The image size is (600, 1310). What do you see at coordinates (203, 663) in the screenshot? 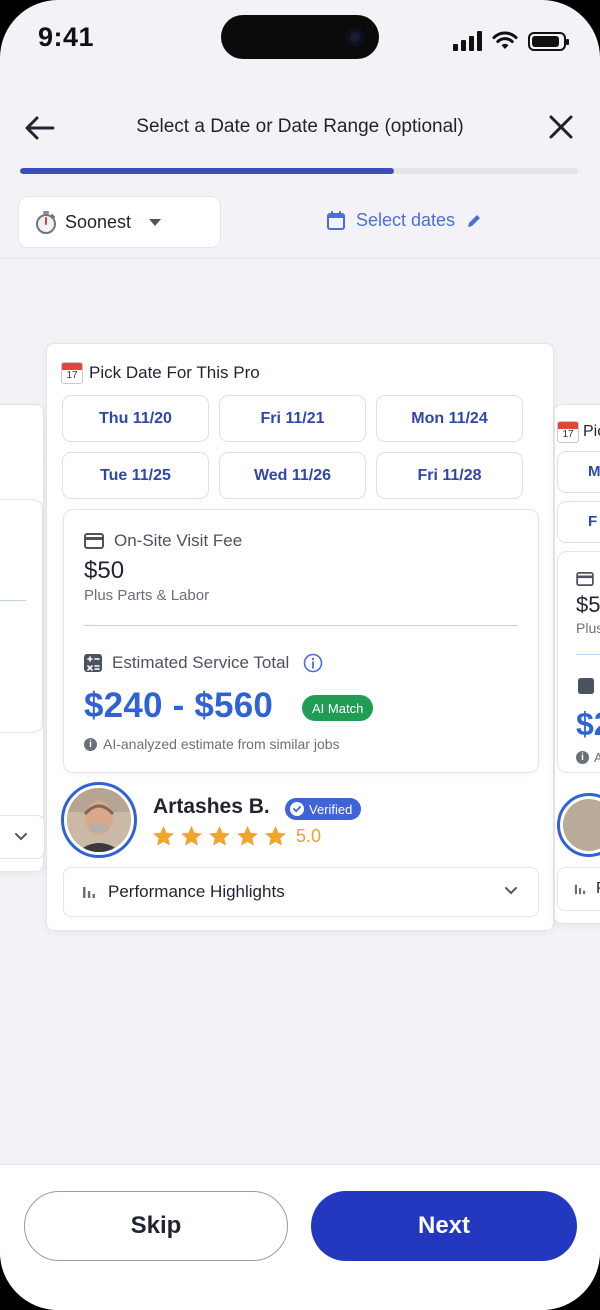
I see `estimate-label: Estimated Service Total` at bounding box center [203, 663].